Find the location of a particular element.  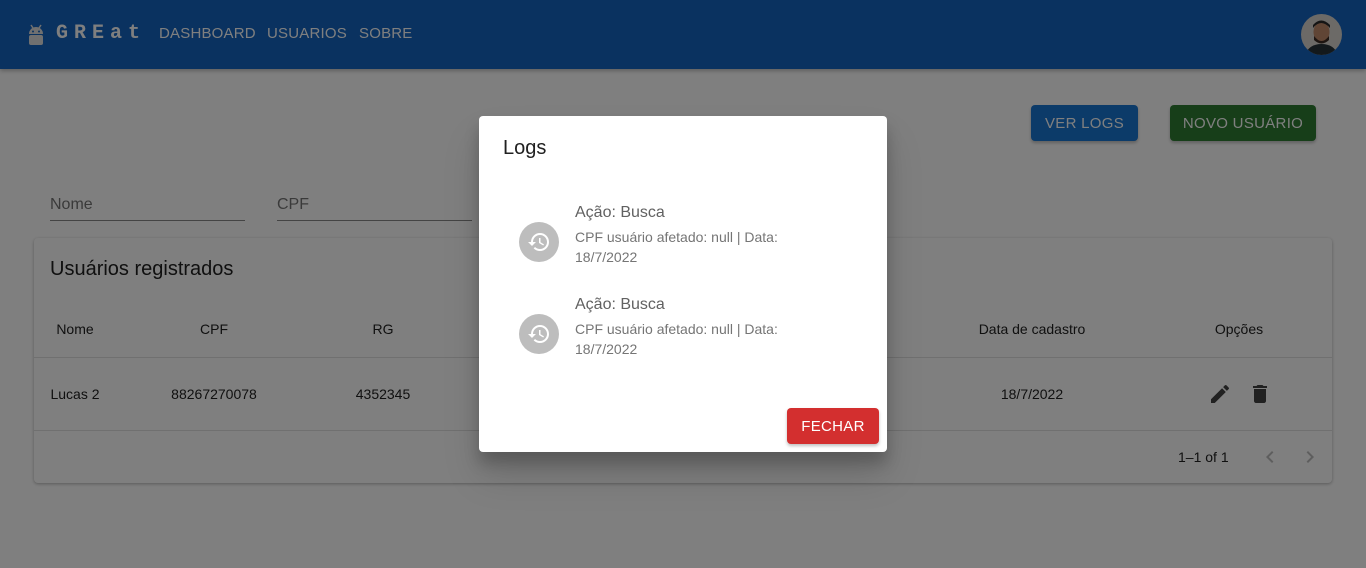

dialog-title: Logs is located at coordinates (525, 148).